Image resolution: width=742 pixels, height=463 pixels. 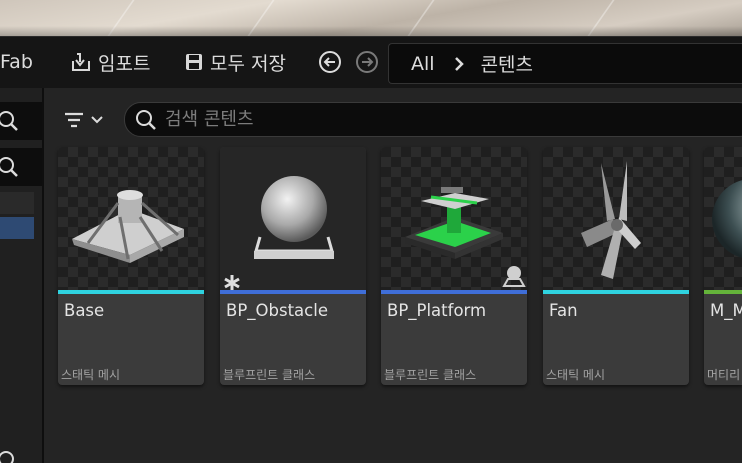 I want to click on content-search-field, so click(x=433, y=119).